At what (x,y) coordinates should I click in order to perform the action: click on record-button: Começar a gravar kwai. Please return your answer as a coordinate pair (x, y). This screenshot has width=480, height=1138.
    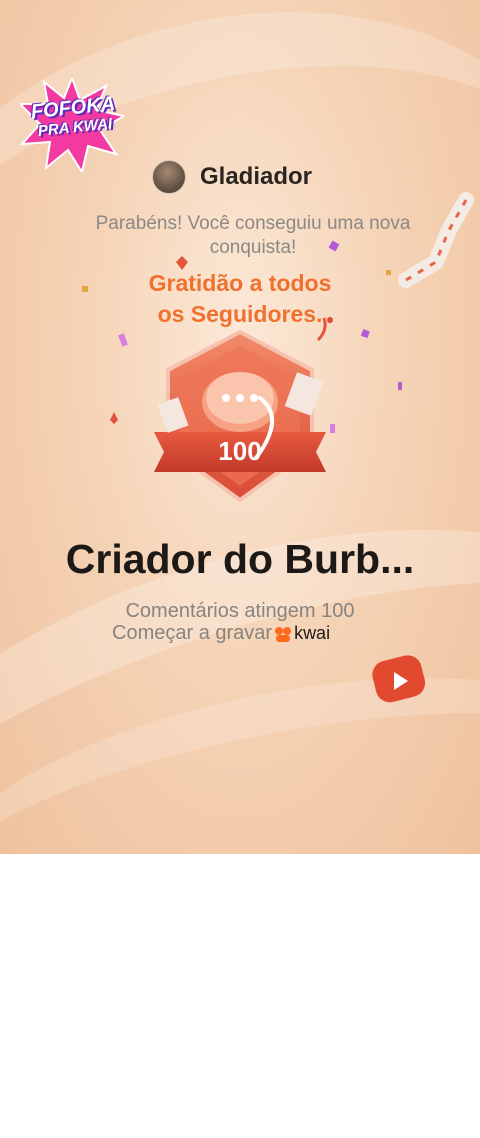
    Looking at the image, I should click on (221, 633).